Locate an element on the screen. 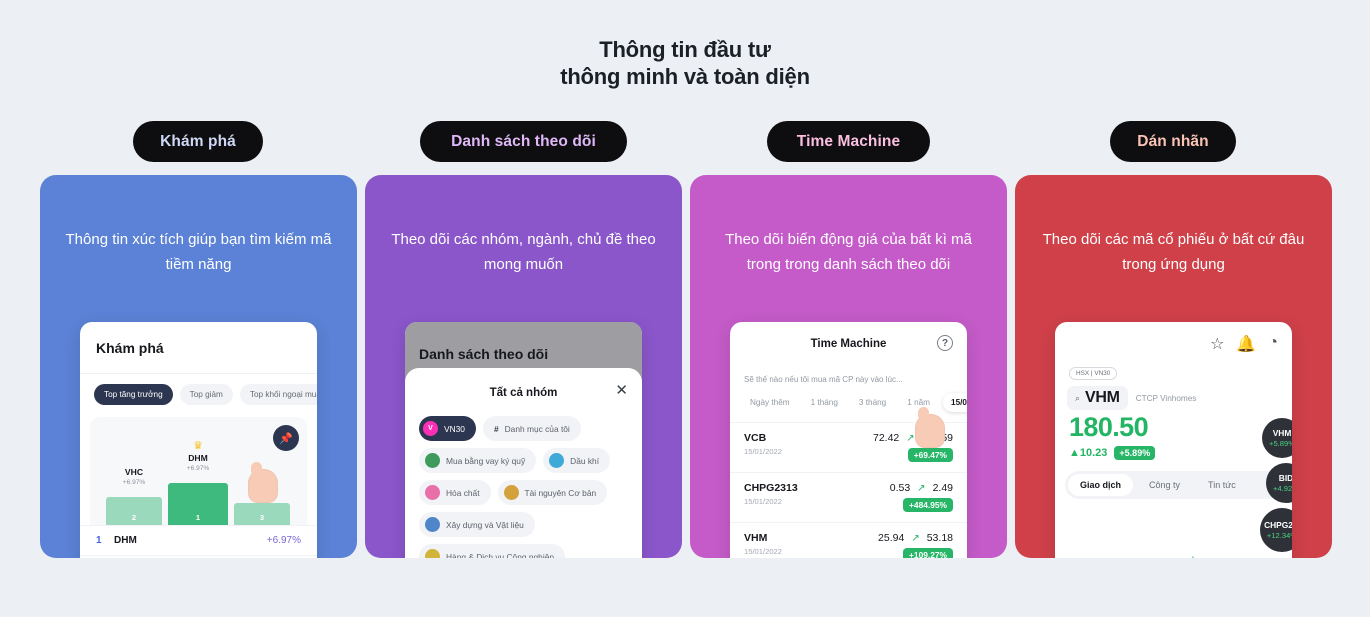 This screenshot has height=617, width=1370. group-chip-label: Hóa chất is located at coordinates (463, 492).